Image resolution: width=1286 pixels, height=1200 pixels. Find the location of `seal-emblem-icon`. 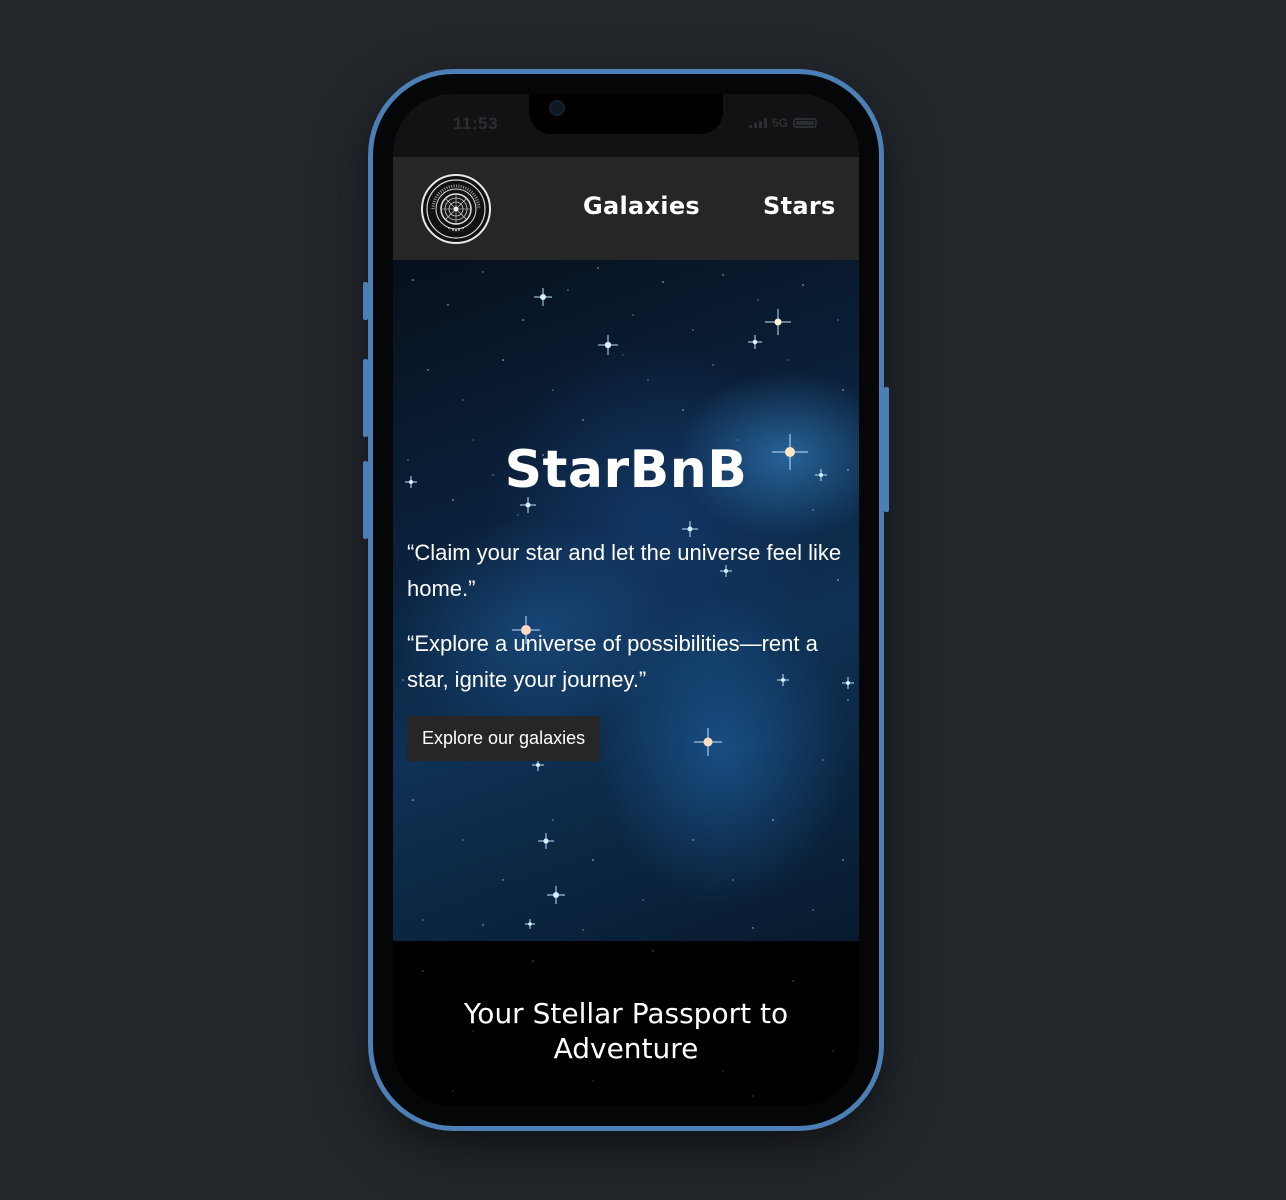

seal-emblem-icon is located at coordinates (456, 209).